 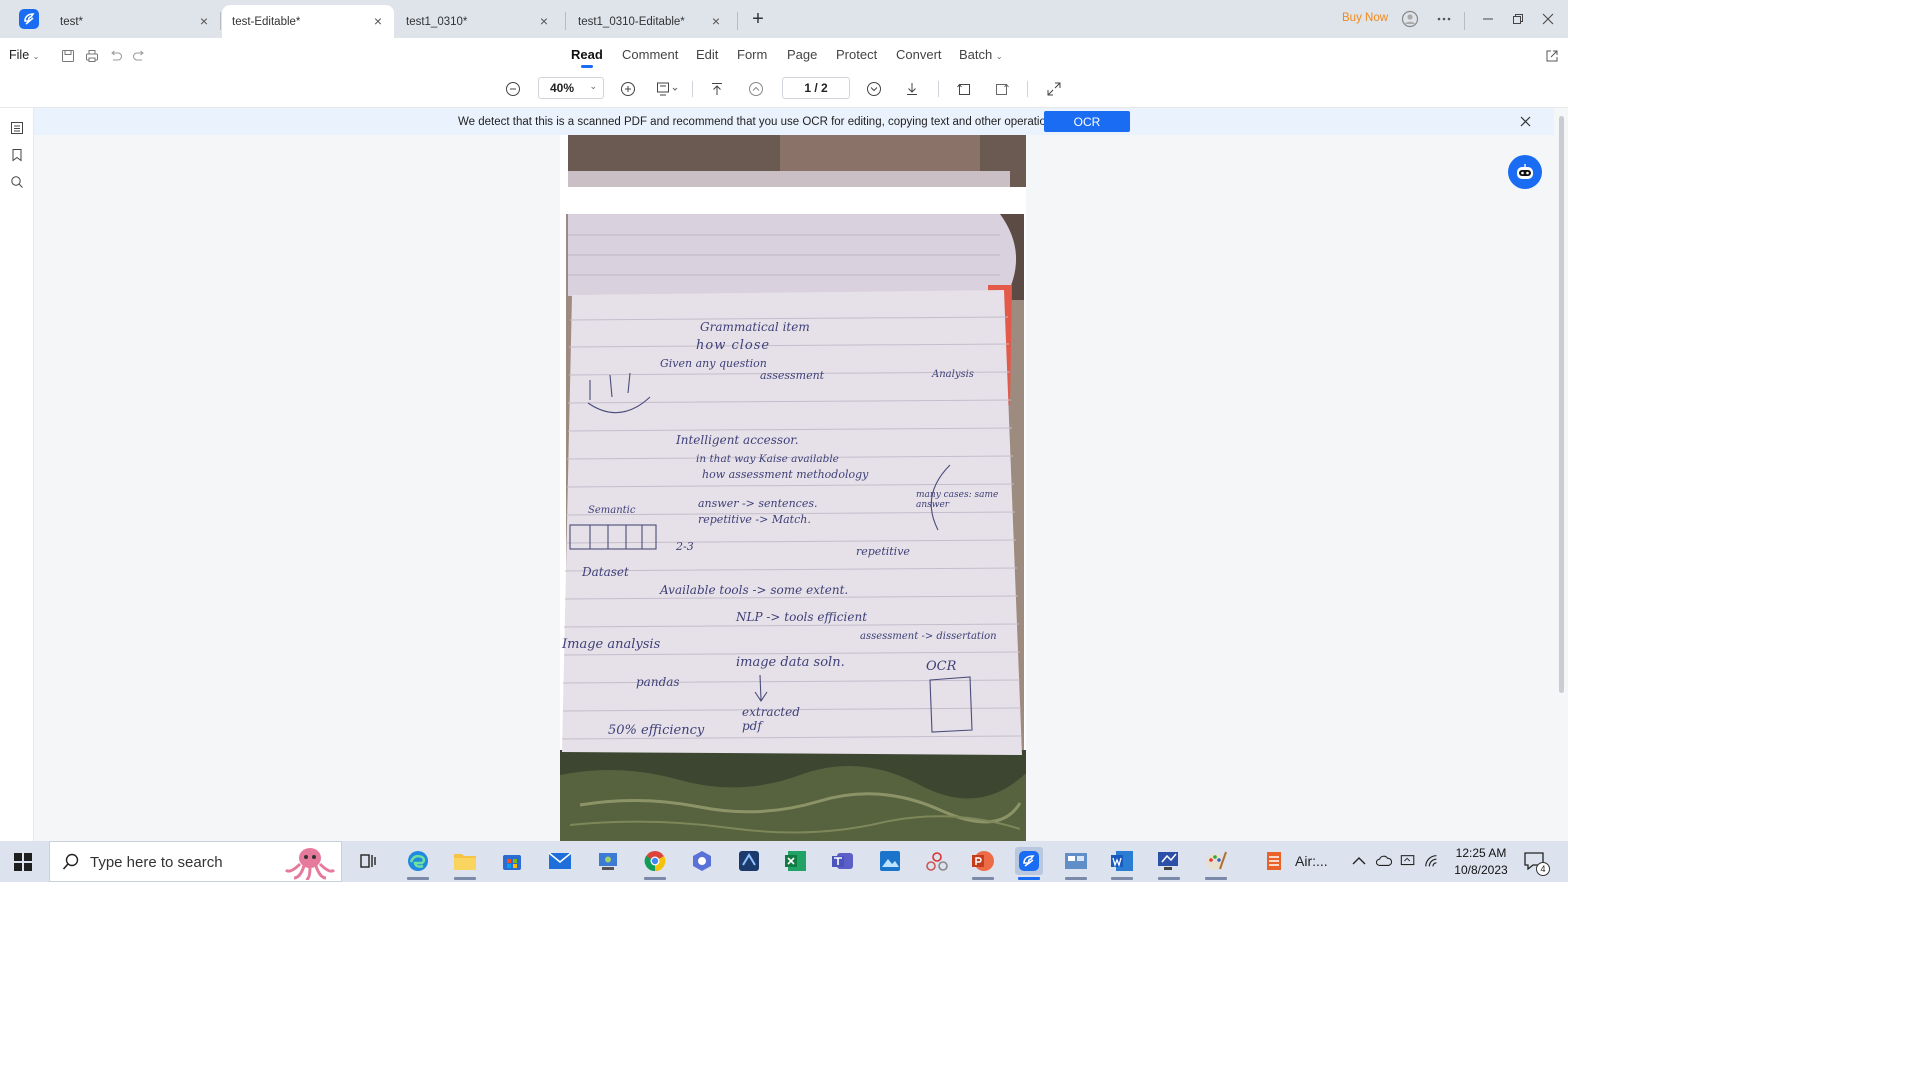 I want to click on wifi-icon, so click(x=1432, y=861).